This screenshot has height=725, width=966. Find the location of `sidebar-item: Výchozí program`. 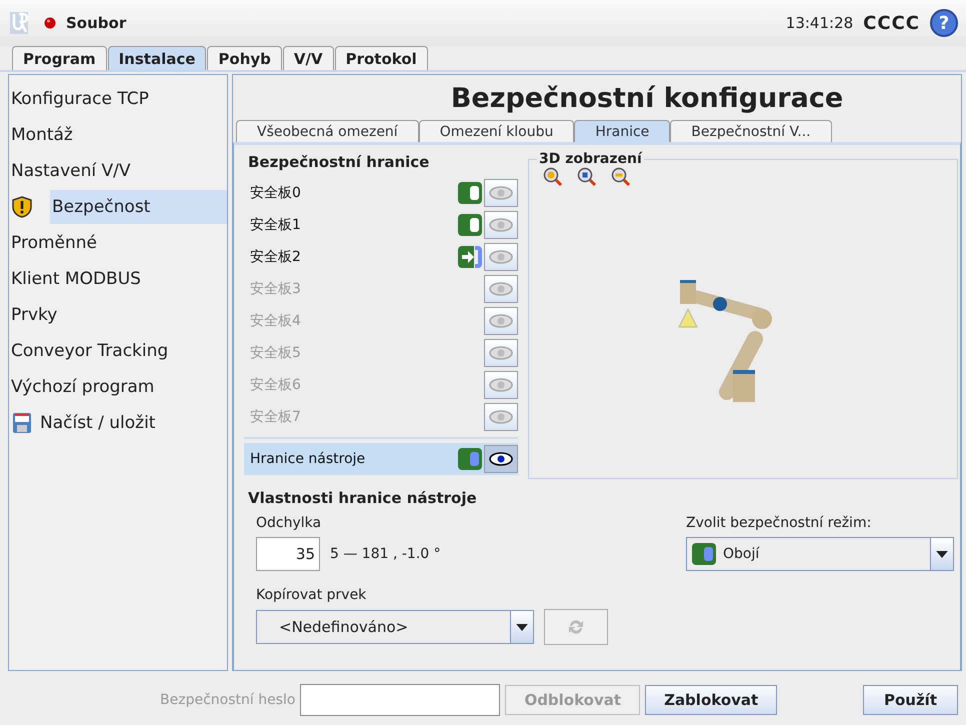

sidebar-item: Výchozí program is located at coordinates (118, 387).